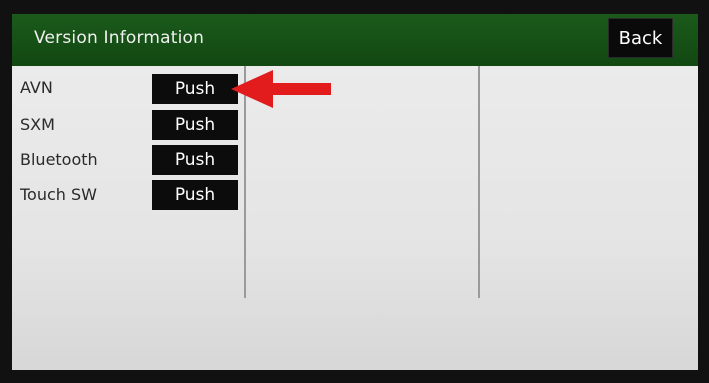 The height and width of the screenshot is (383, 709). I want to click on back-button: Back, so click(640, 38).